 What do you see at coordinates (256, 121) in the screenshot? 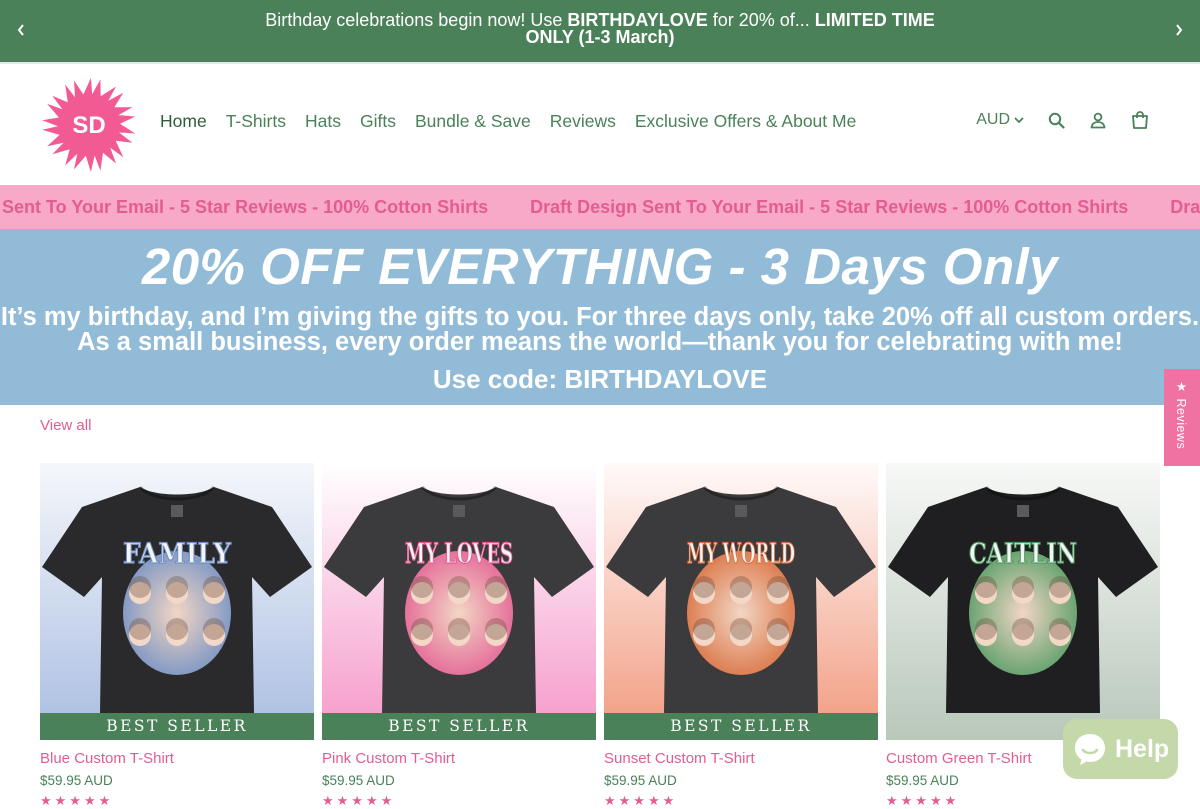
I see `nav-t-shirts: T-Shirts` at bounding box center [256, 121].